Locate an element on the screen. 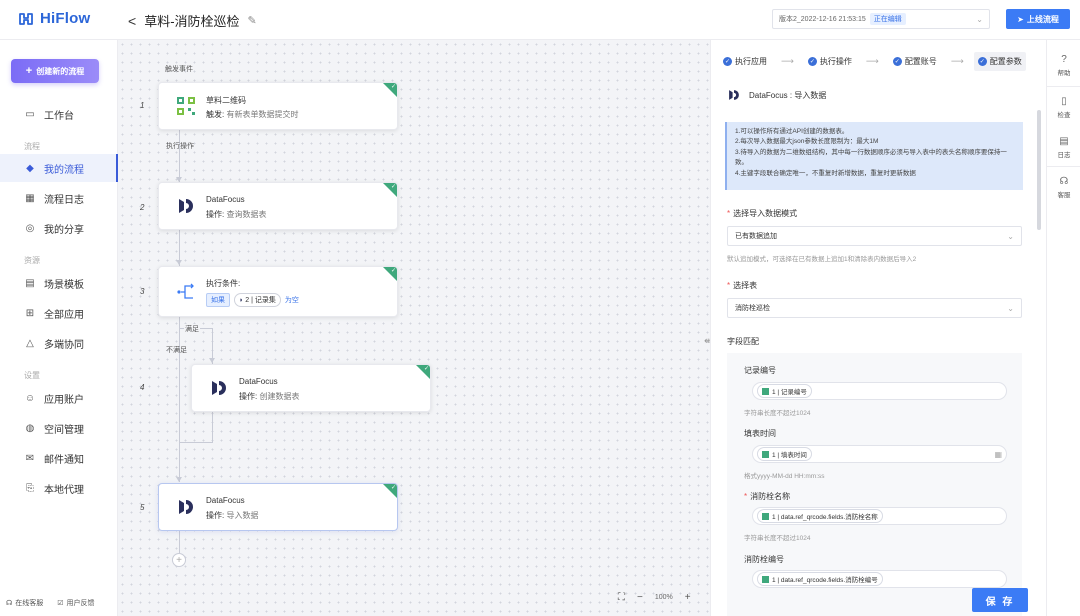  create-flow-button: + 创建新的流程 is located at coordinates (55, 71).